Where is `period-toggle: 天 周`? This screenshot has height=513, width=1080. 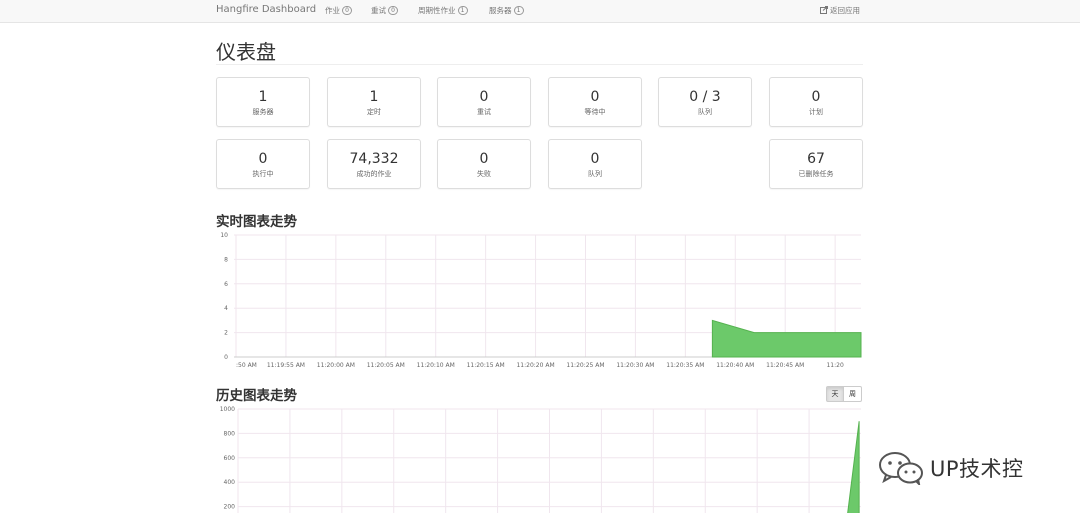
period-toggle: 天 周 is located at coordinates (844, 394).